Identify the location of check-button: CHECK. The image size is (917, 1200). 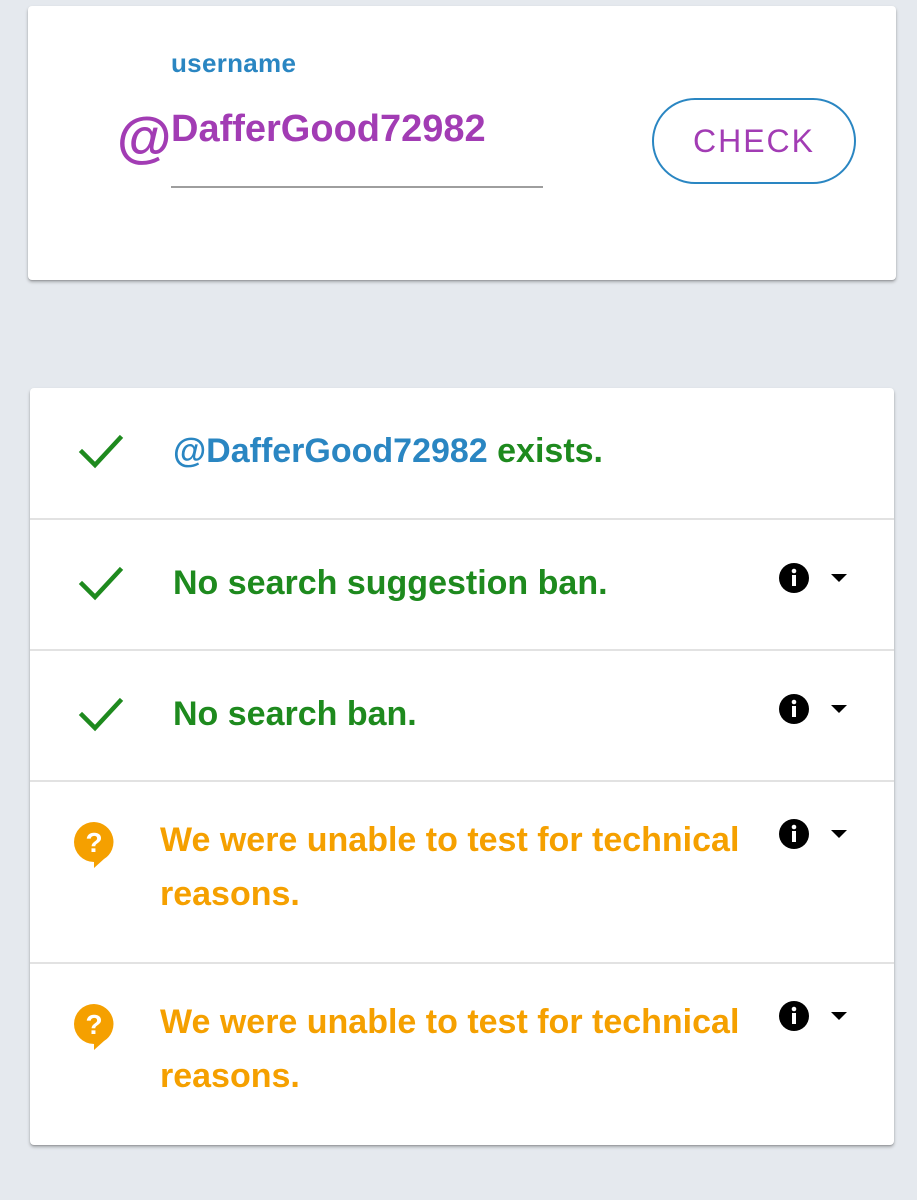
(754, 141).